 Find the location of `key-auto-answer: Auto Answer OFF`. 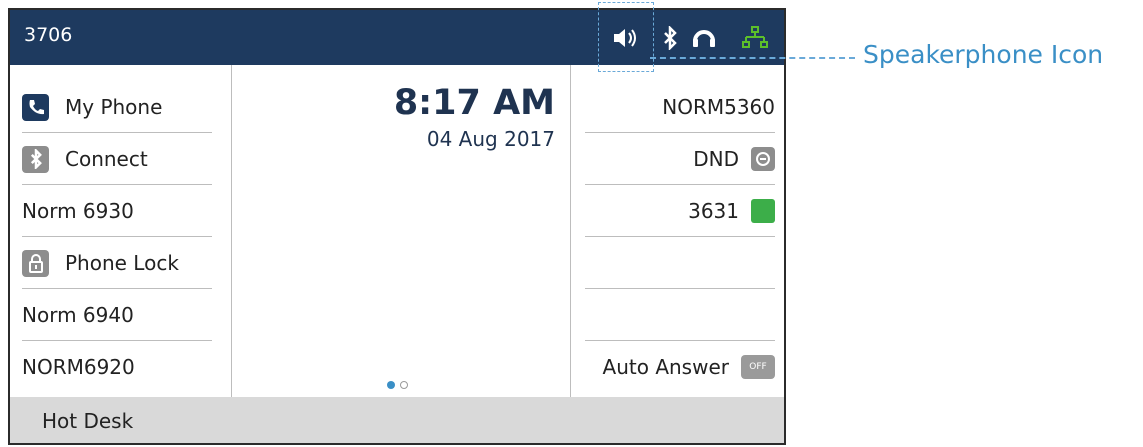

key-auto-answer: Auto Answer OFF is located at coordinates (680, 367).